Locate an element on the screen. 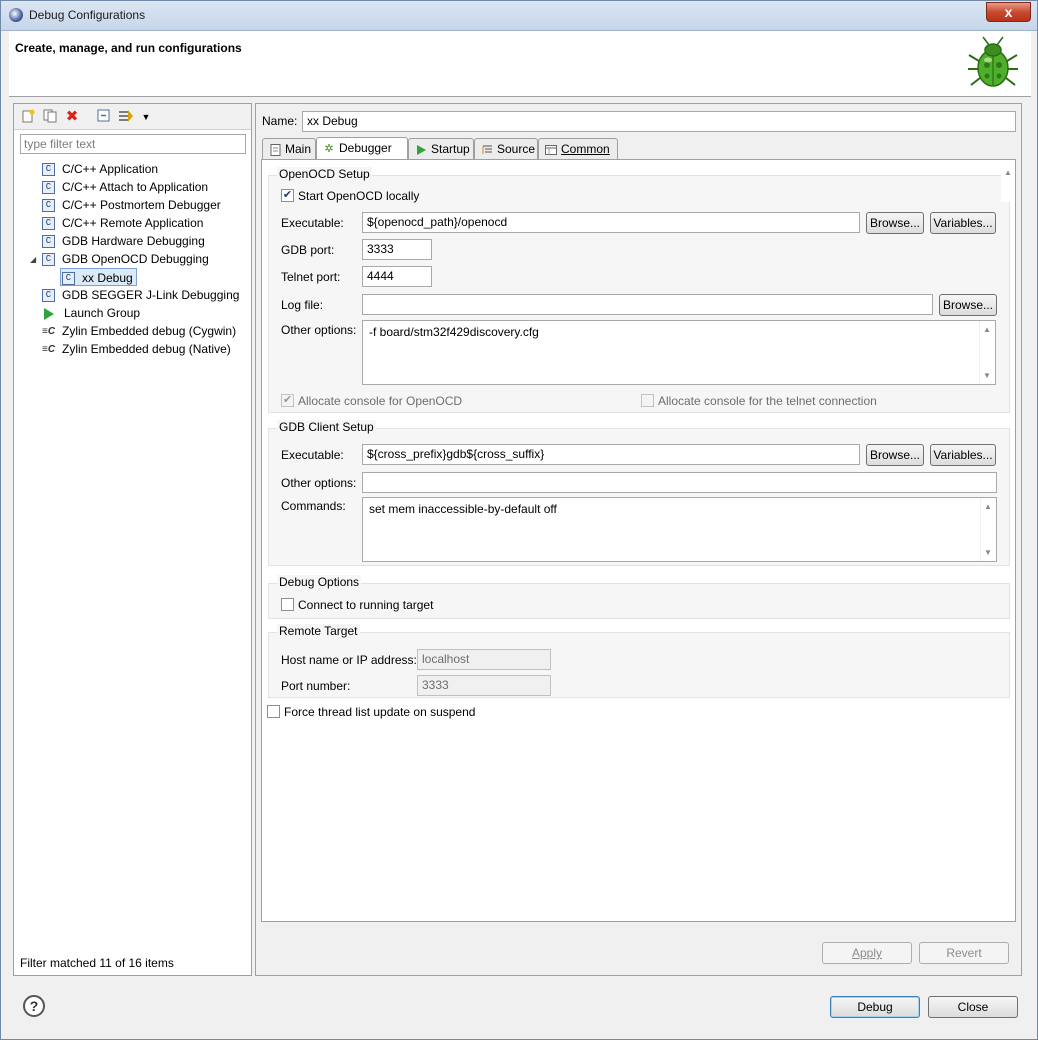 This screenshot has height=1040, width=1038. window-title: Debug Configurations is located at coordinates (87, 15).